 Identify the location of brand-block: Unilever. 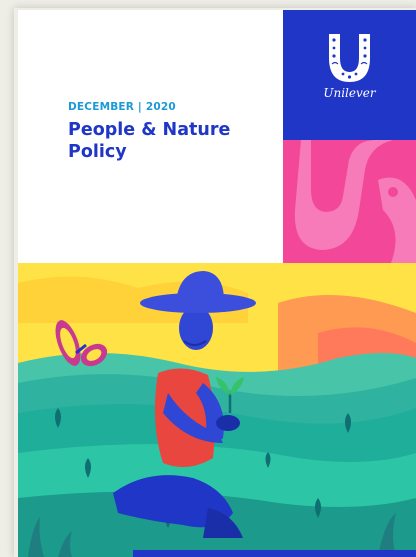
(349, 75).